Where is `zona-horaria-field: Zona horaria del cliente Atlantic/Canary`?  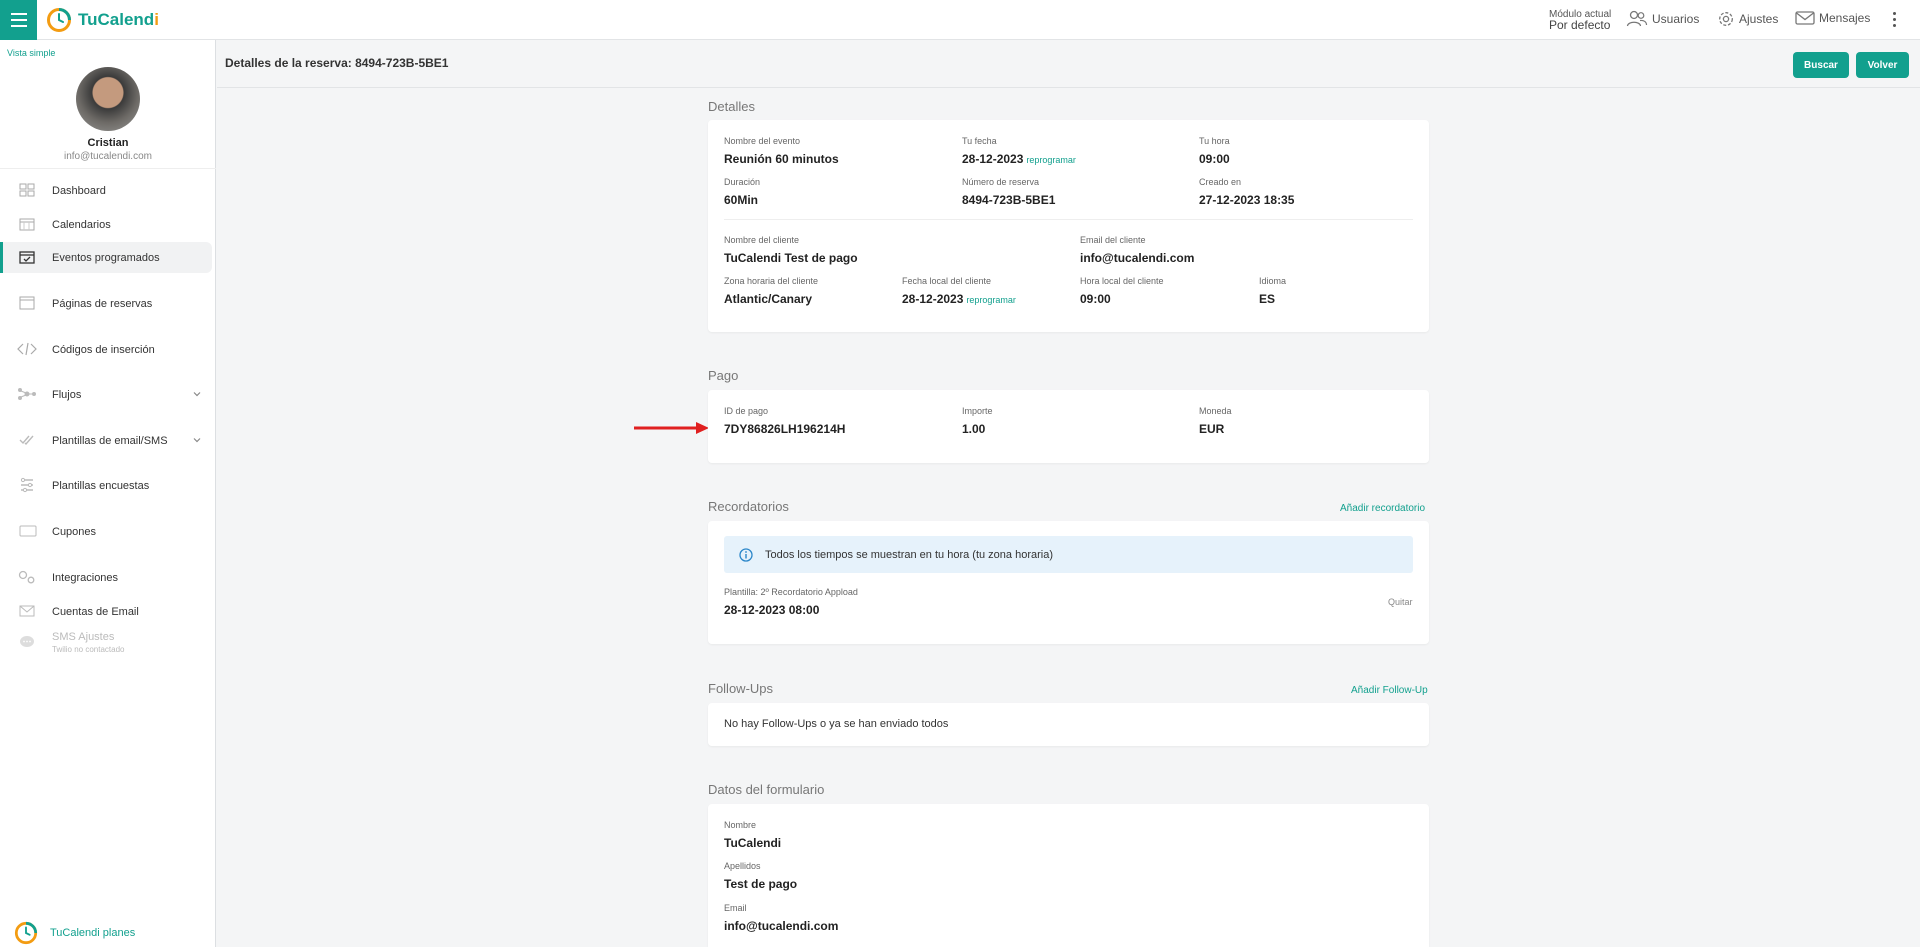
zona-horaria-field: Zona horaria del cliente Atlantic/Canary is located at coordinates (771, 292).